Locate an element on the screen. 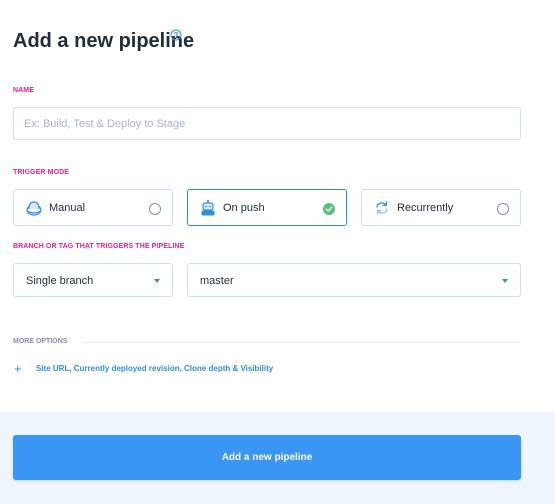 This screenshot has width=555, height=504. question-circle-icon is located at coordinates (176, 35).